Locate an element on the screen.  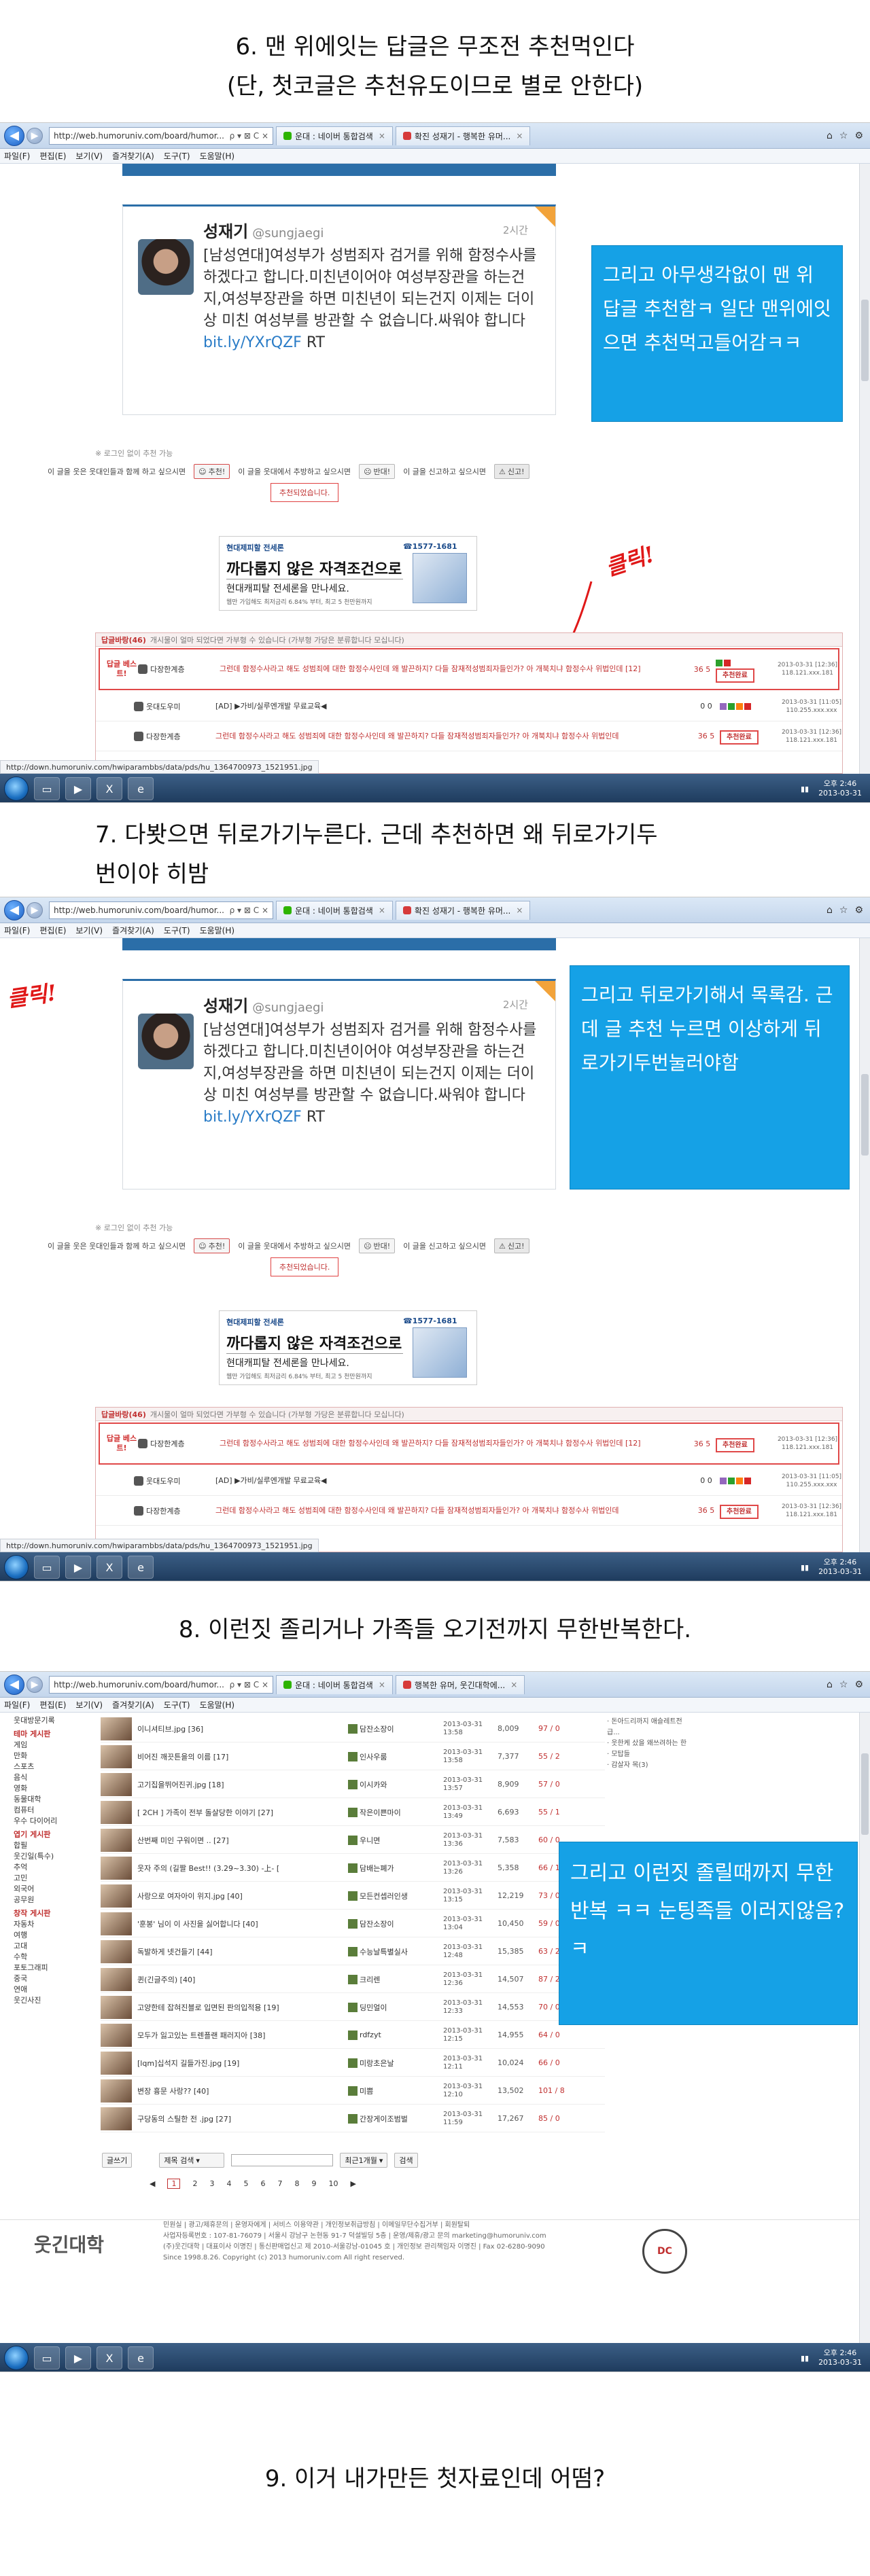
page-link: 10 is located at coordinates (333, 2183).